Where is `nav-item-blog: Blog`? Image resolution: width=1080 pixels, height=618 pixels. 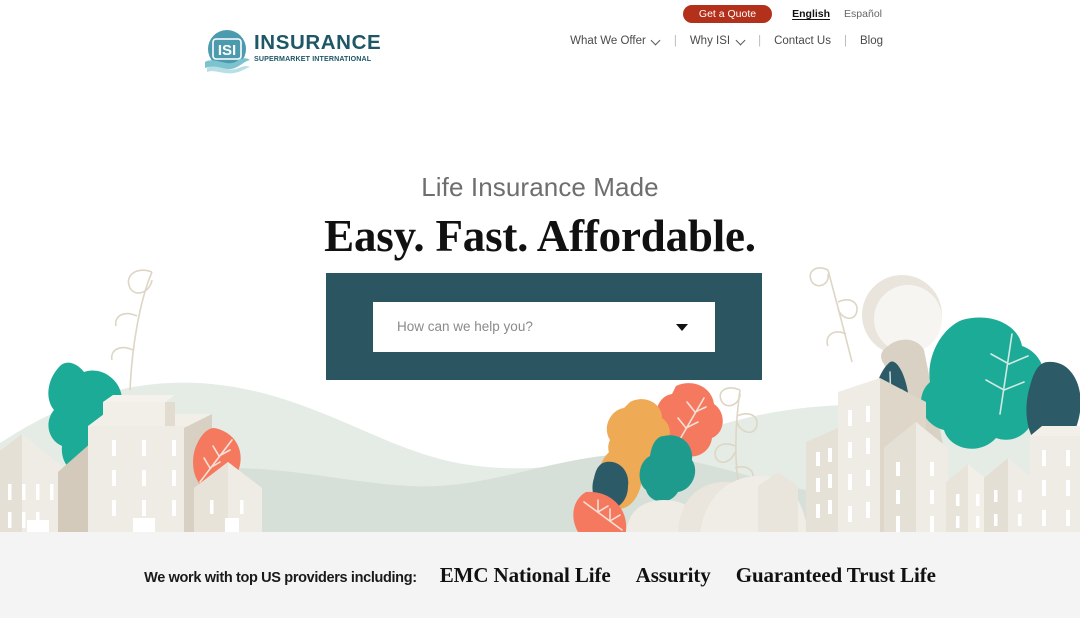
nav-item-blog: Blog is located at coordinates (871, 41).